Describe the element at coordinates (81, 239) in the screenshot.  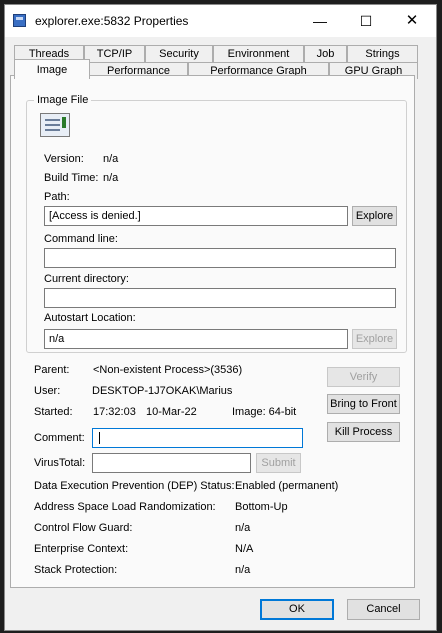
I see `command-line-label: Command line:` at that location.